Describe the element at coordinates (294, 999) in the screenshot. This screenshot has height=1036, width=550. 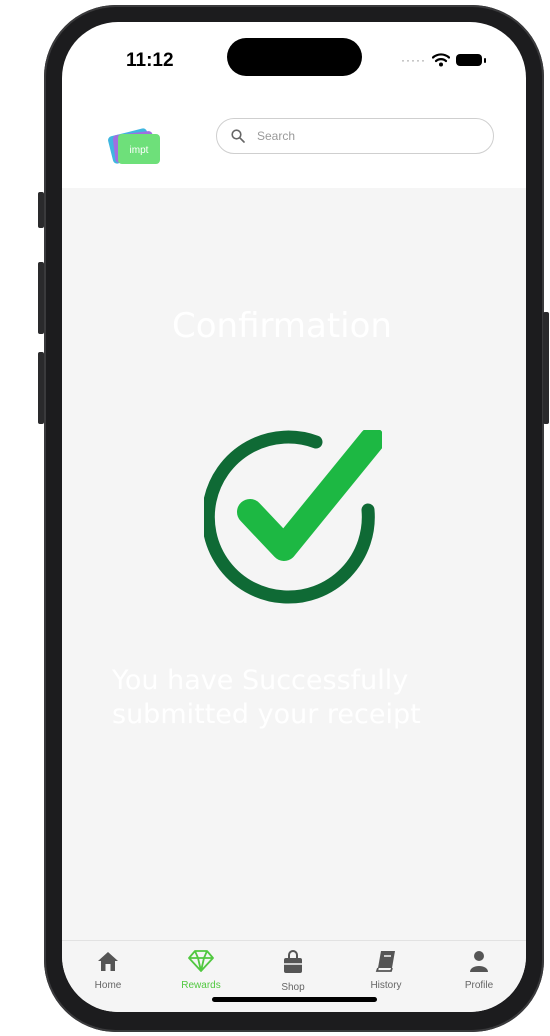
I see `home-indicator` at that location.